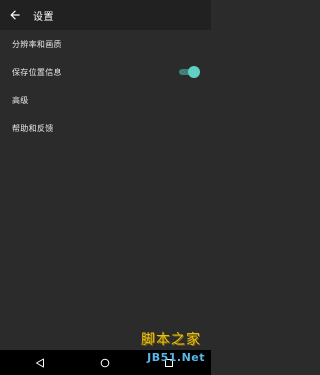 This screenshot has width=320, height=375. I want to click on nav-home-button, so click(105, 363).